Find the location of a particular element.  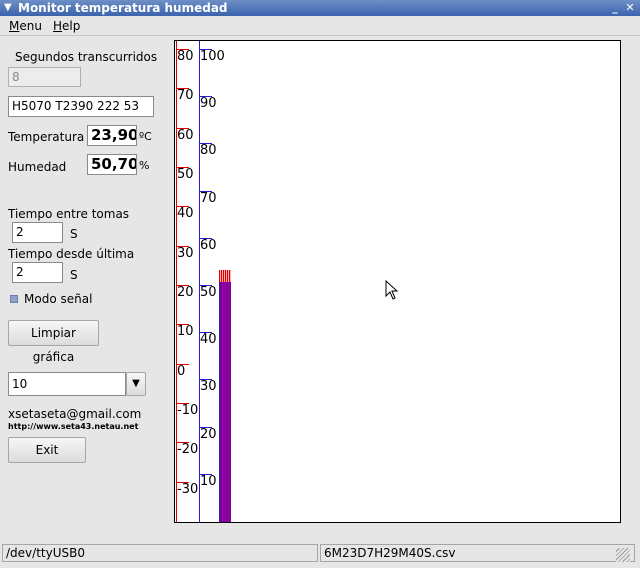

humidity-value: 50,70 is located at coordinates (112, 164).